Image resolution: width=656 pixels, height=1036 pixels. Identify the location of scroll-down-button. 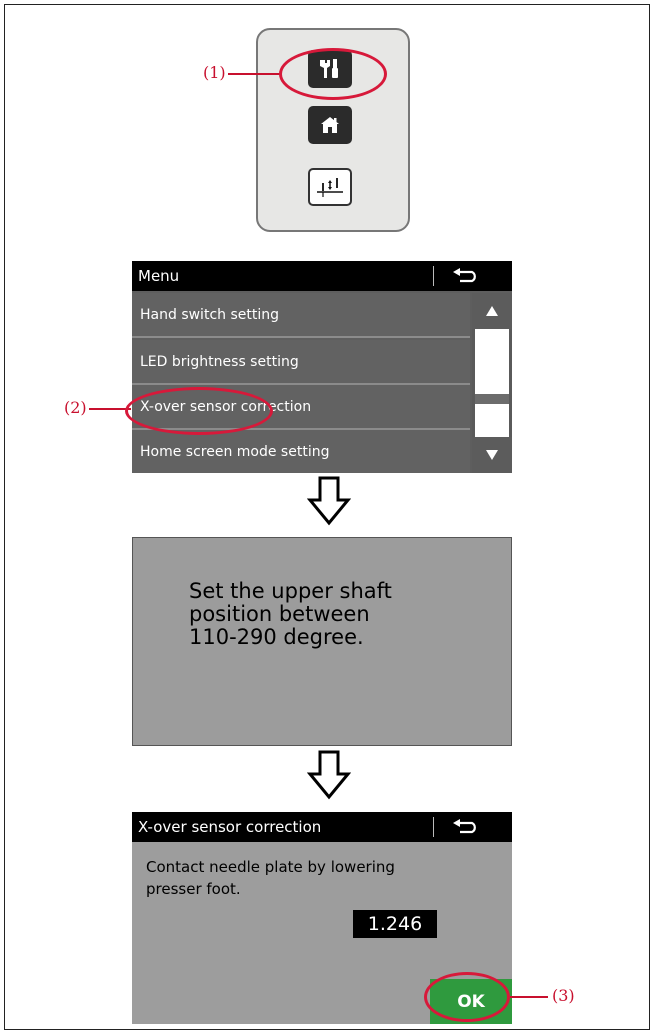
(492, 455).